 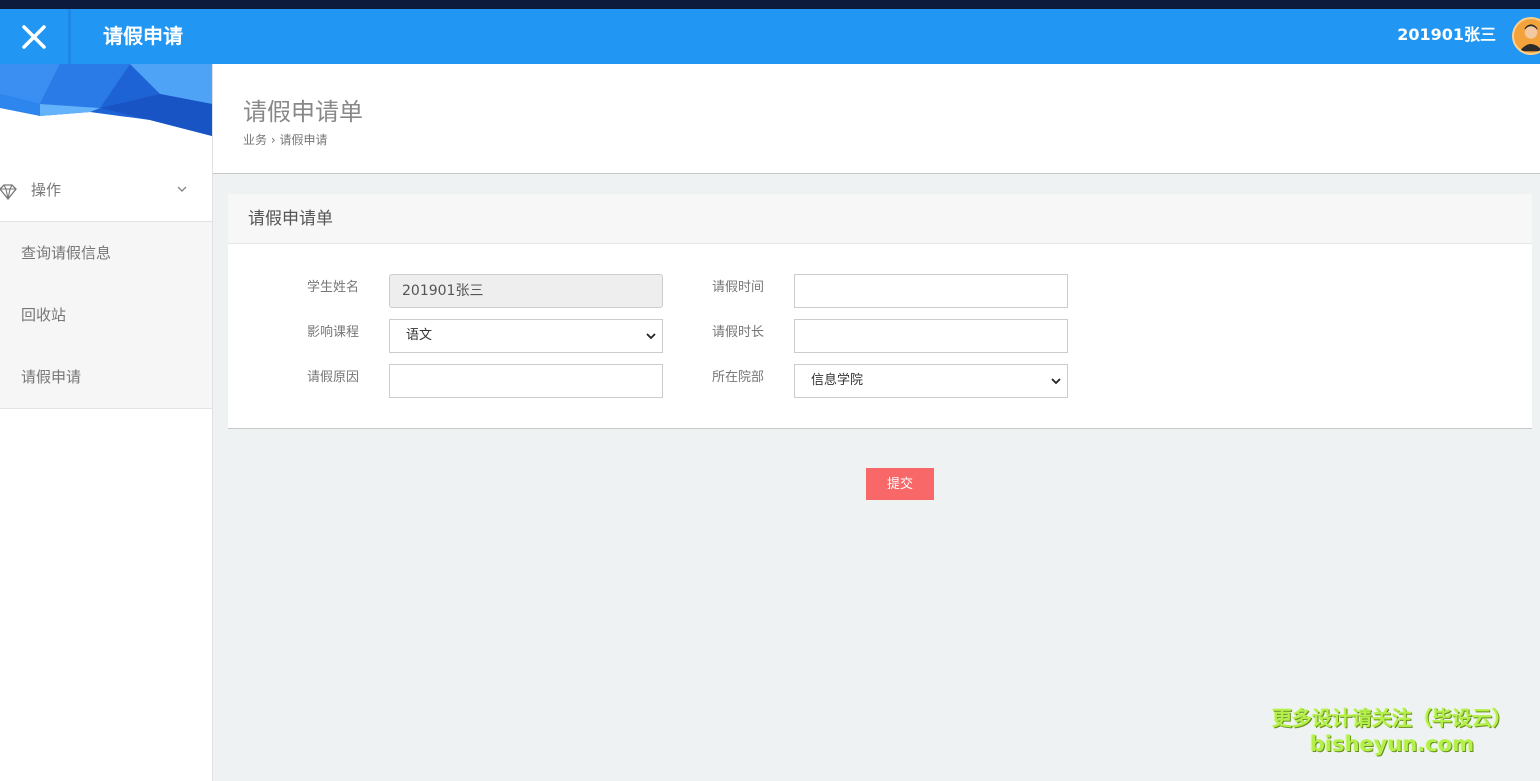 What do you see at coordinates (333, 377) in the screenshot?
I see `reason-label: 请假原因` at bounding box center [333, 377].